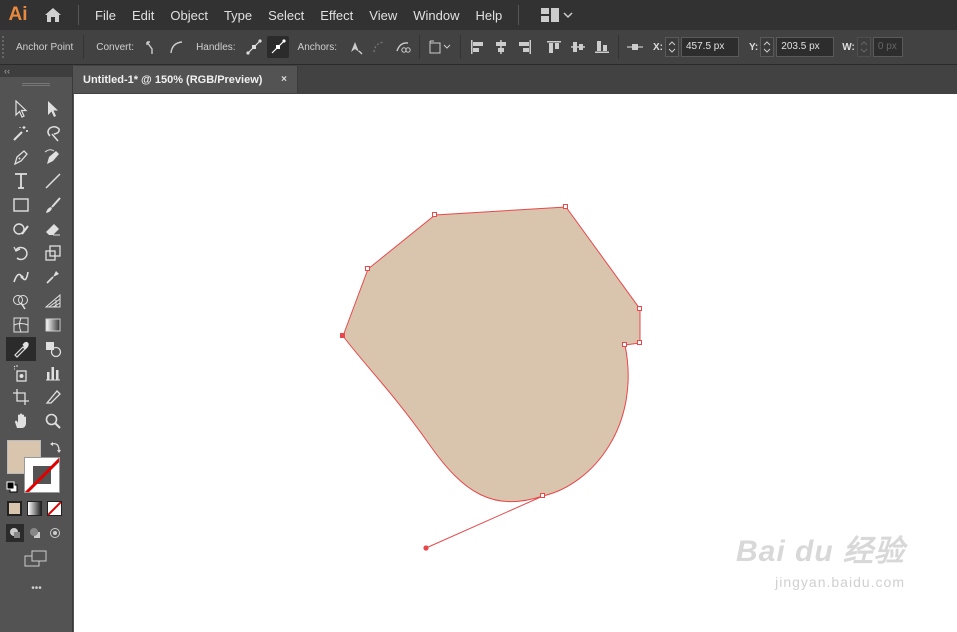 The height and width of the screenshot is (632, 957). What do you see at coordinates (460, 47) in the screenshot?
I see `control-separator` at bounding box center [460, 47].